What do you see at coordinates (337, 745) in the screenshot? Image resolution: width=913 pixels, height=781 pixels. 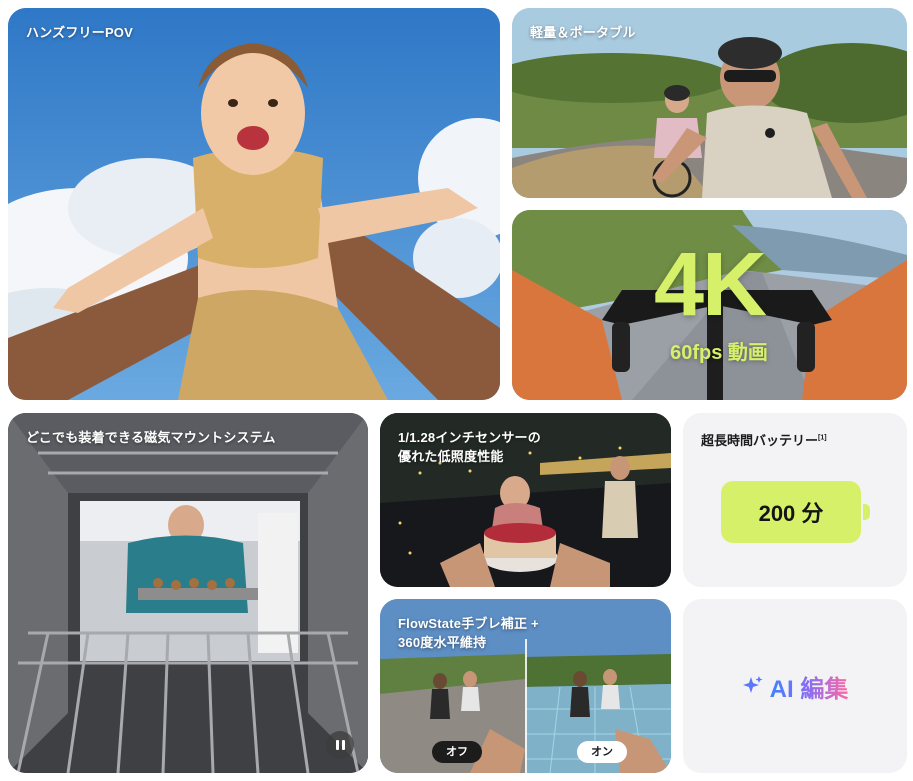 I see `pause-icon` at bounding box center [337, 745].